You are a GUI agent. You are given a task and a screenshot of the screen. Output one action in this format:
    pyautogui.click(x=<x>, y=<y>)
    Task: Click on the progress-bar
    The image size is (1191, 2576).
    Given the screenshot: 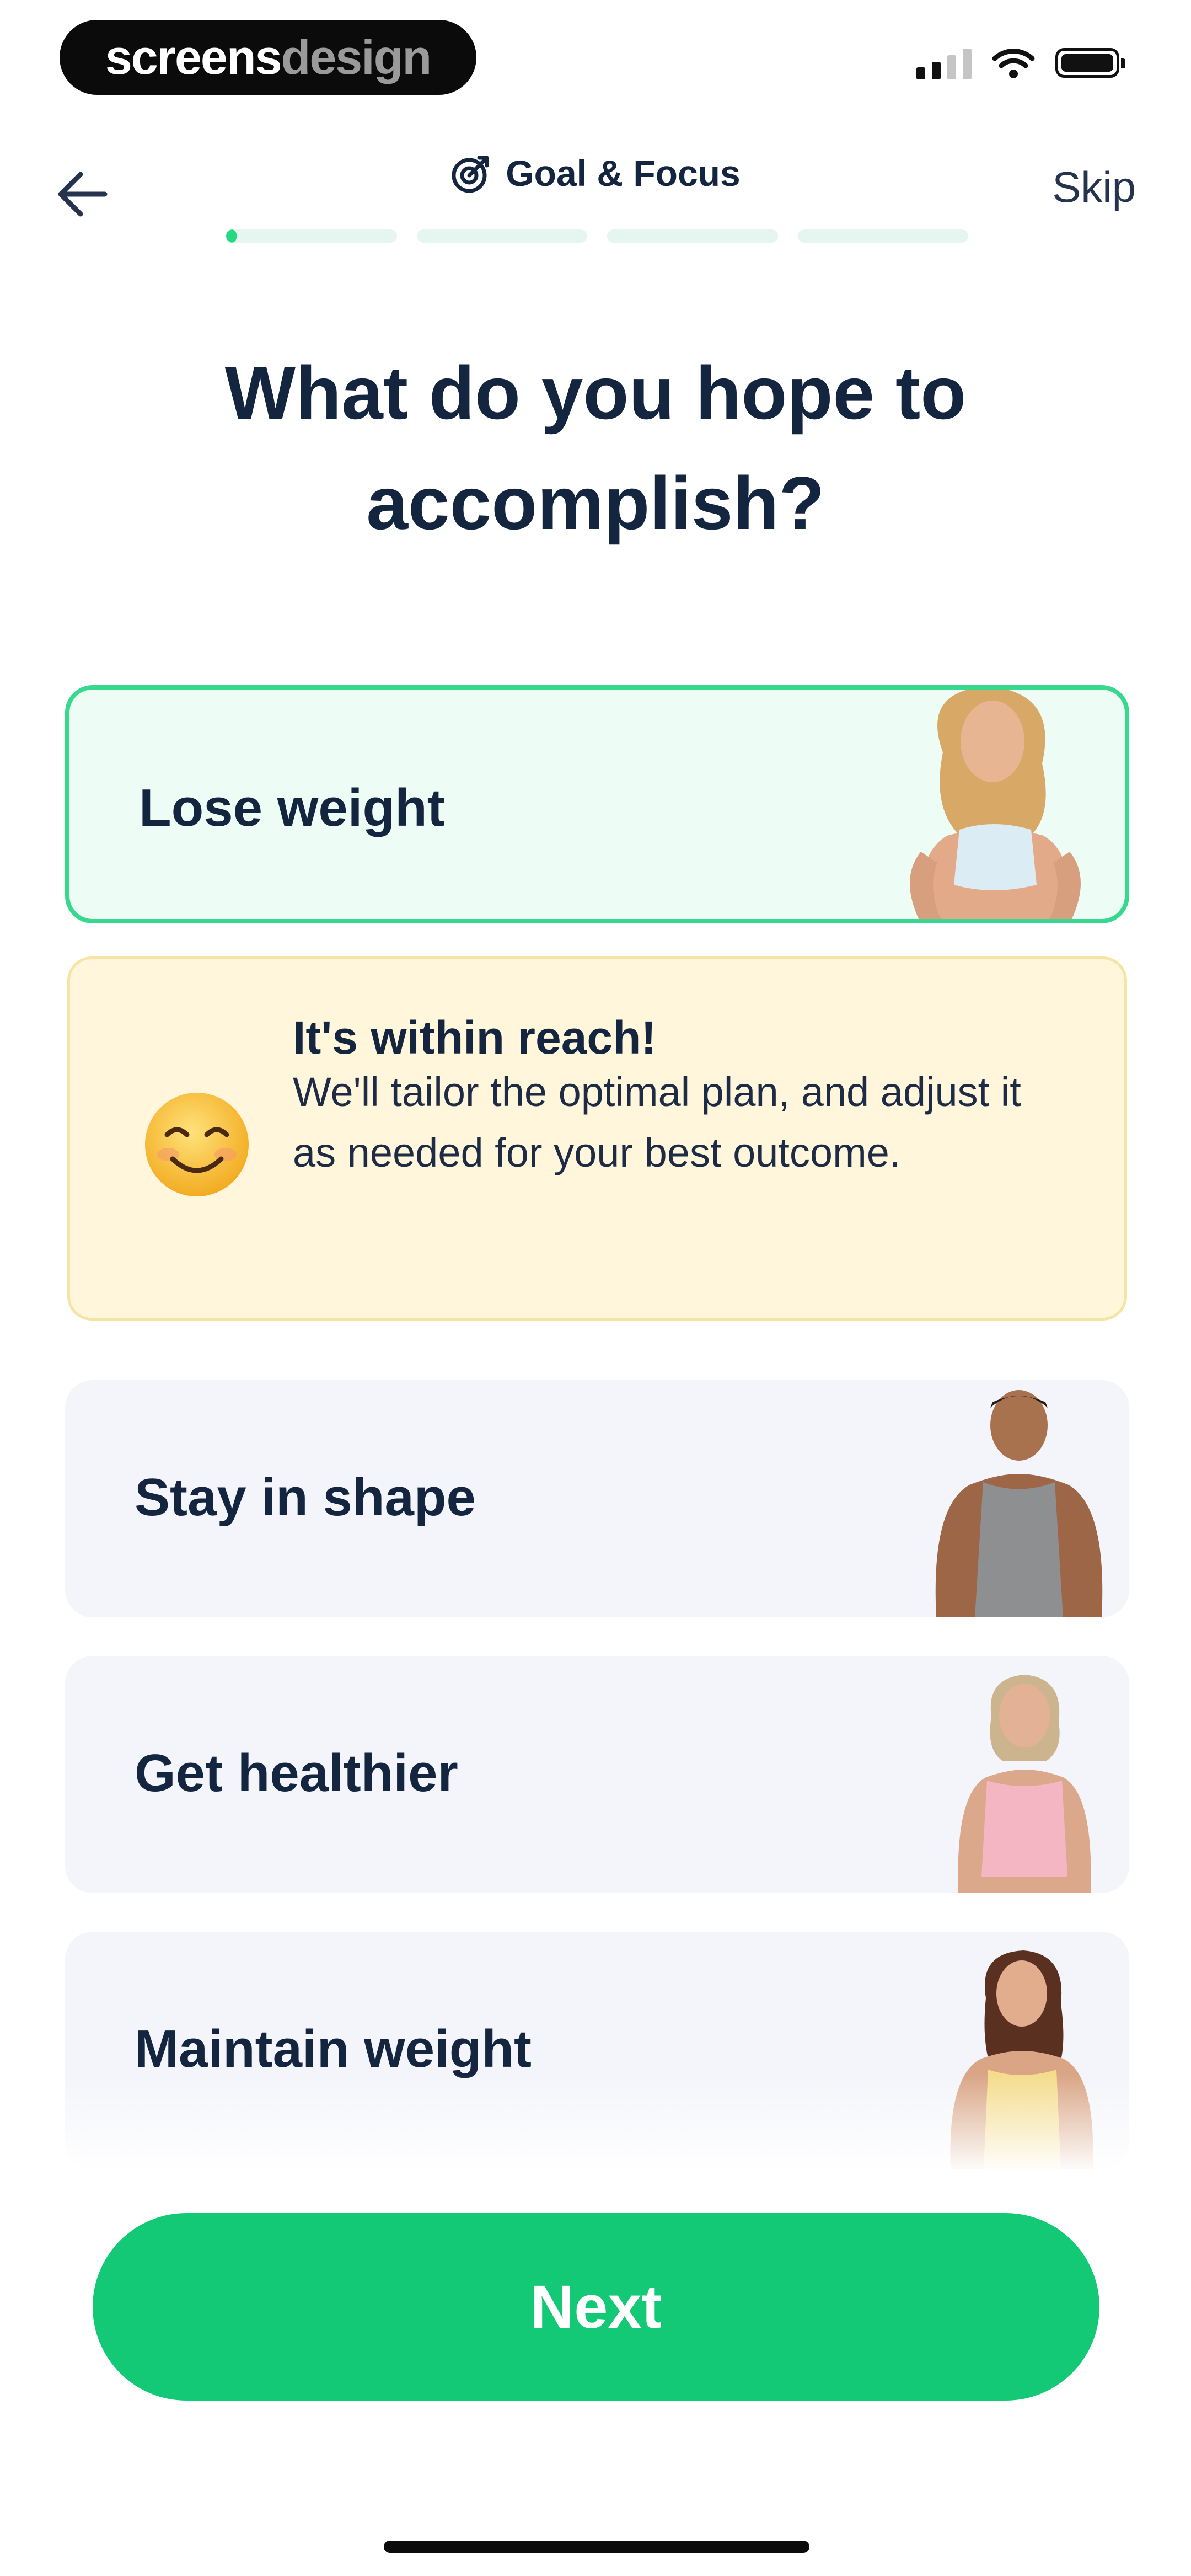 What is the action you would take?
    pyautogui.click(x=597, y=236)
    